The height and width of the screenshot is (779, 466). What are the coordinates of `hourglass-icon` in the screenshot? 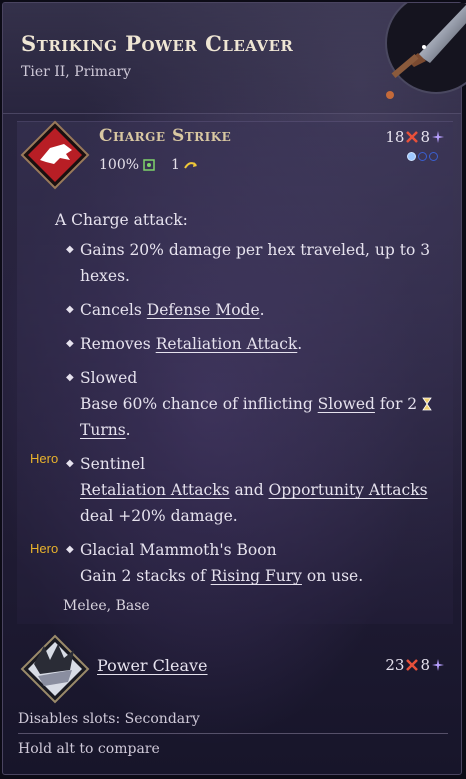 It's located at (427, 404).